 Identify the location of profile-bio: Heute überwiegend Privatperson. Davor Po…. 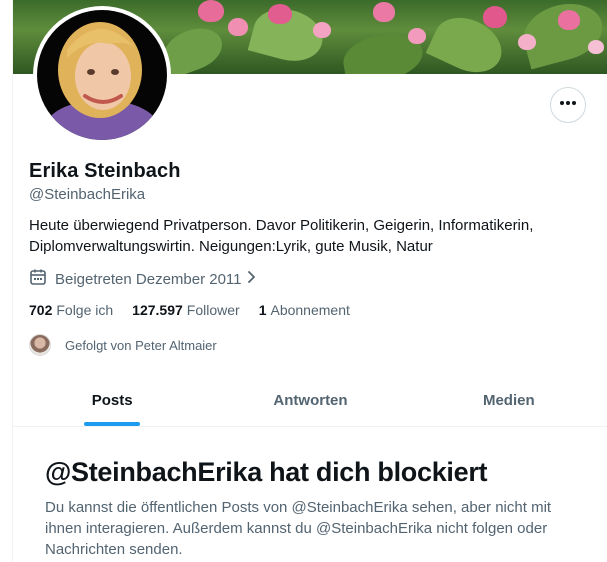
(281, 236).